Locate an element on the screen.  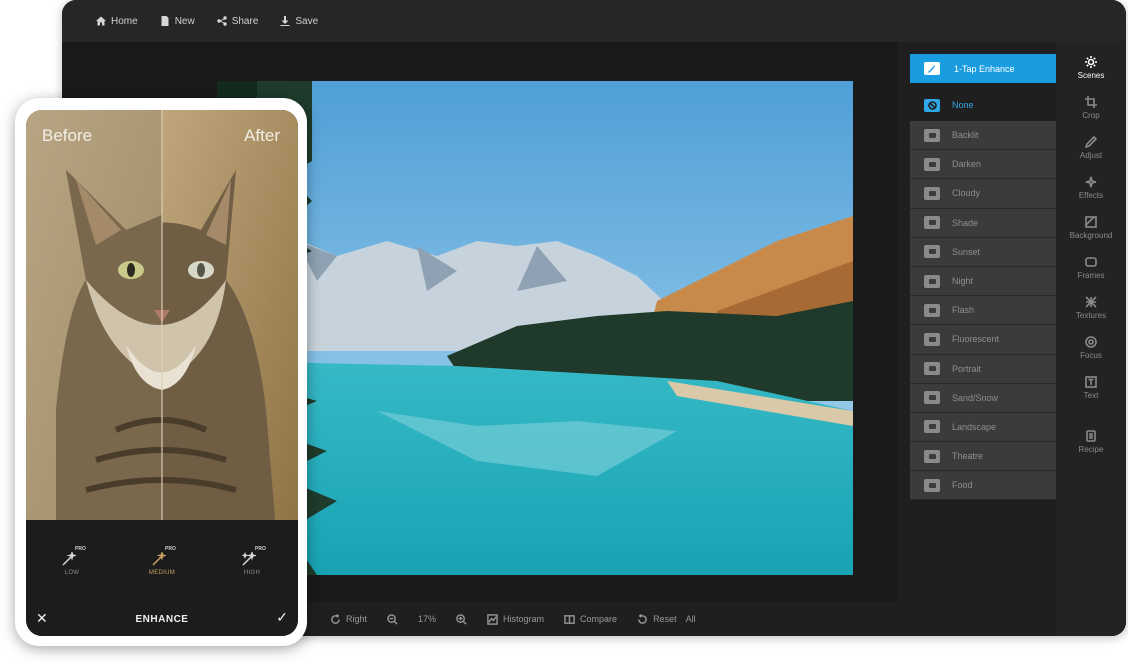
scene-sand-snow: Sand/Snow is located at coordinates (983, 398).